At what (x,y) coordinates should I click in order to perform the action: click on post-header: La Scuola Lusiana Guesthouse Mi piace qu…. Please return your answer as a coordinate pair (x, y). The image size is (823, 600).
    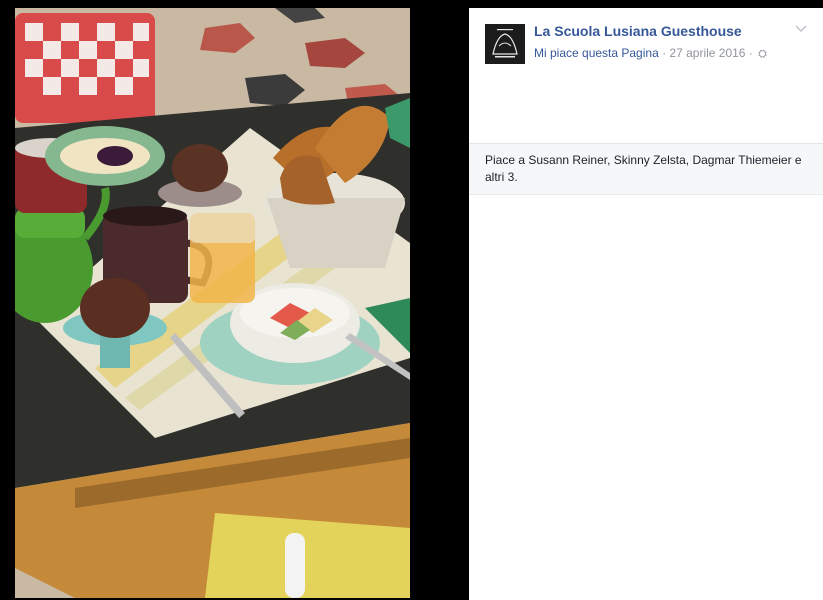
    Looking at the image, I should click on (646, 76).